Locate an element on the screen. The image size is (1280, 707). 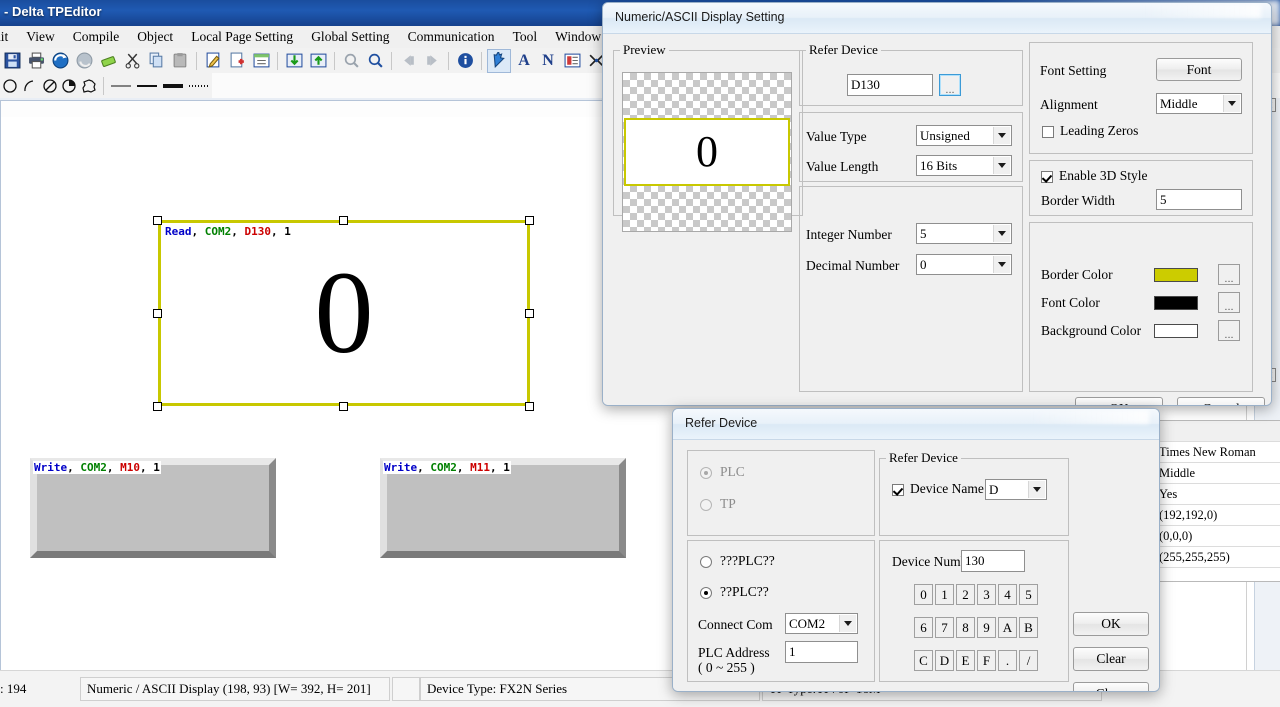
menu-item-global-setting: Global Setting is located at coordinates (350, 37).